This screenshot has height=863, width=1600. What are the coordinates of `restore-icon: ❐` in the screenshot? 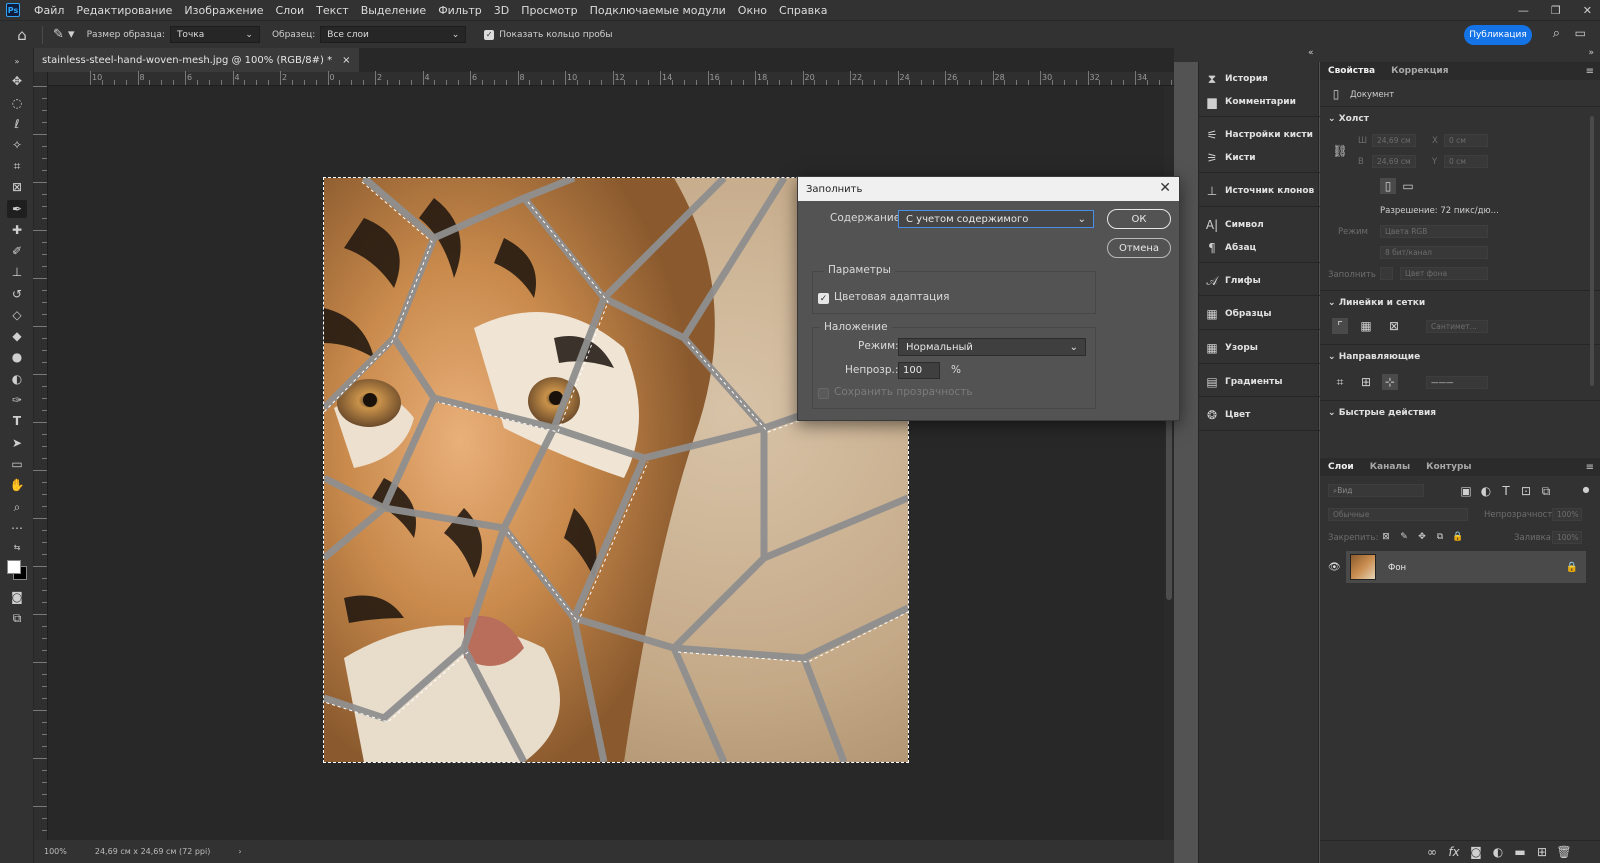 It's located at (1556, 10).